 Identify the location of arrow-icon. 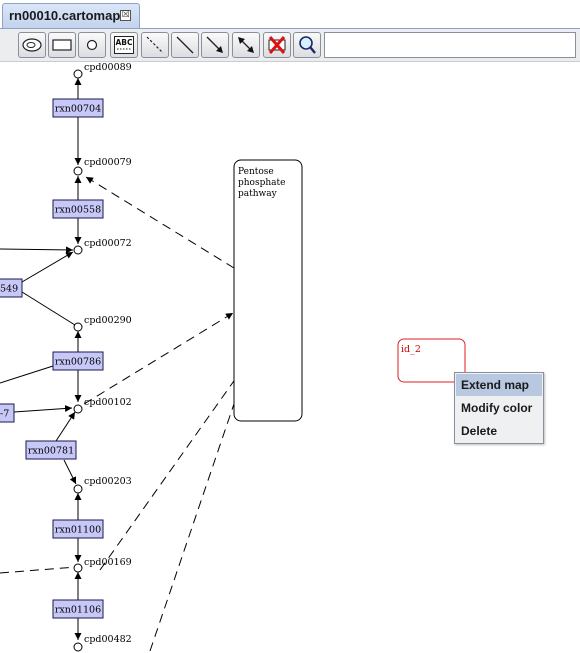
(214, 44).